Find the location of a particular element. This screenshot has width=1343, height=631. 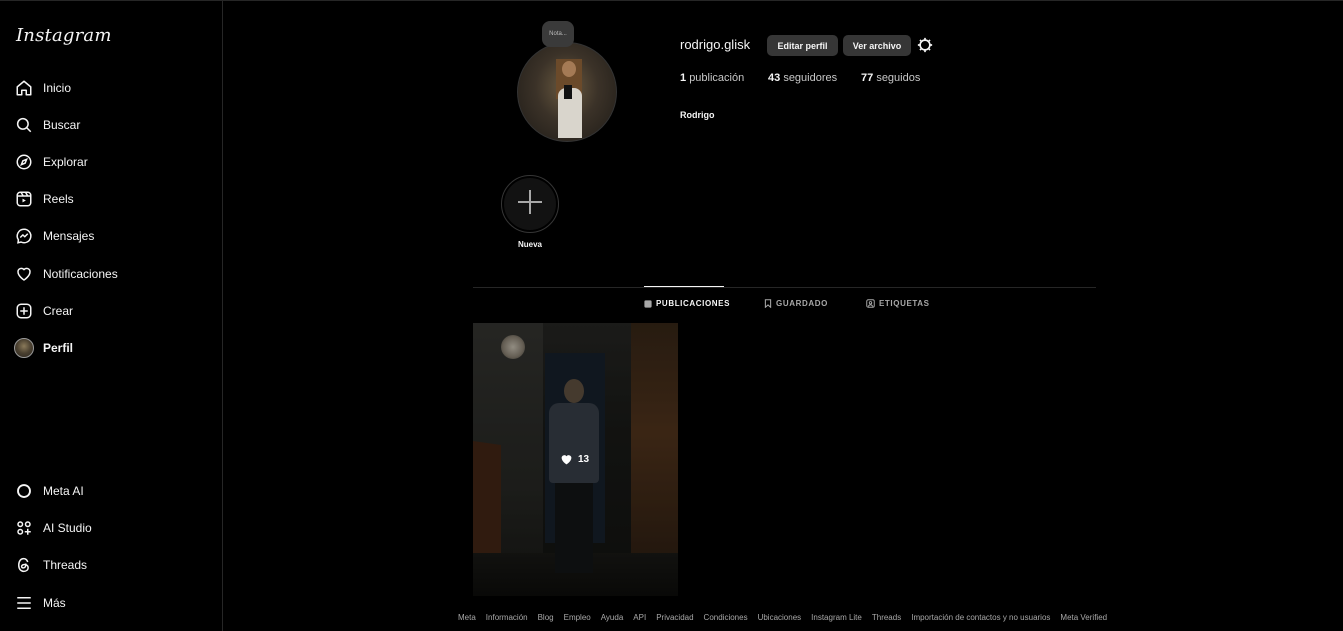

sidebar-item-explorar: Explorar is located at coordinates (112, 162).